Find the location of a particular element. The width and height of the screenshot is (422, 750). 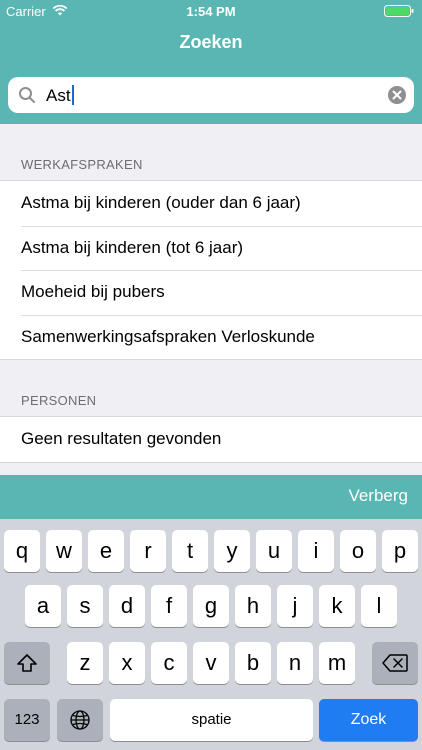

list-item: Moeheid bij pubers is located at coordinates (211, 292).